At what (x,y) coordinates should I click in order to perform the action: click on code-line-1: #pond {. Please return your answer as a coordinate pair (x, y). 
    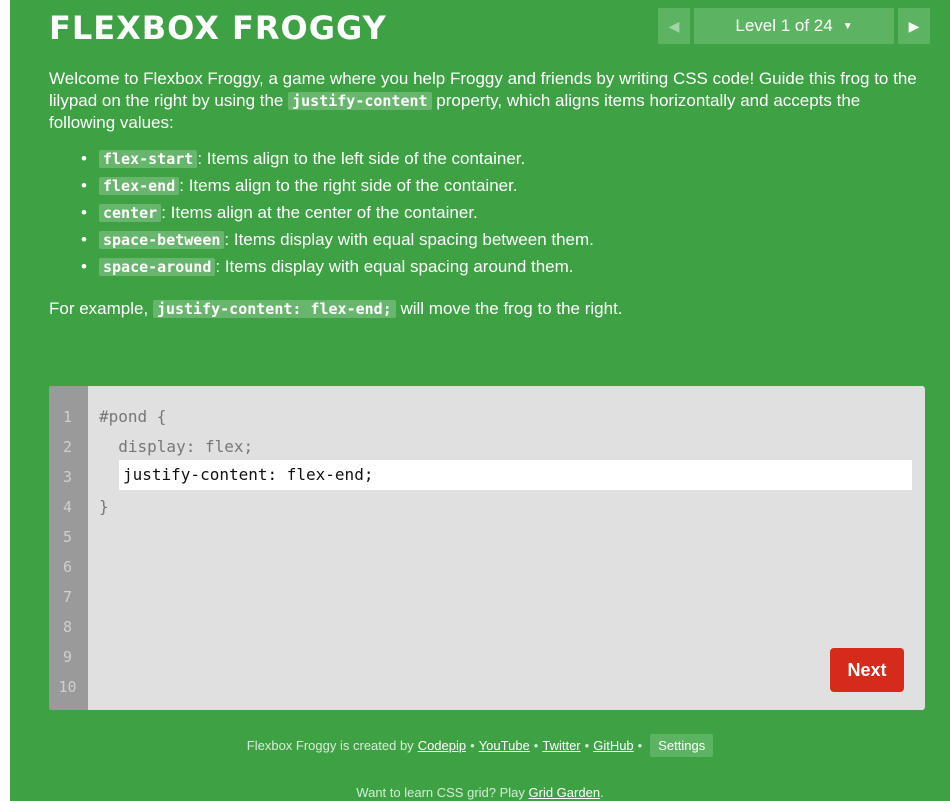
    Looking at the image, I should click on (133, 416).